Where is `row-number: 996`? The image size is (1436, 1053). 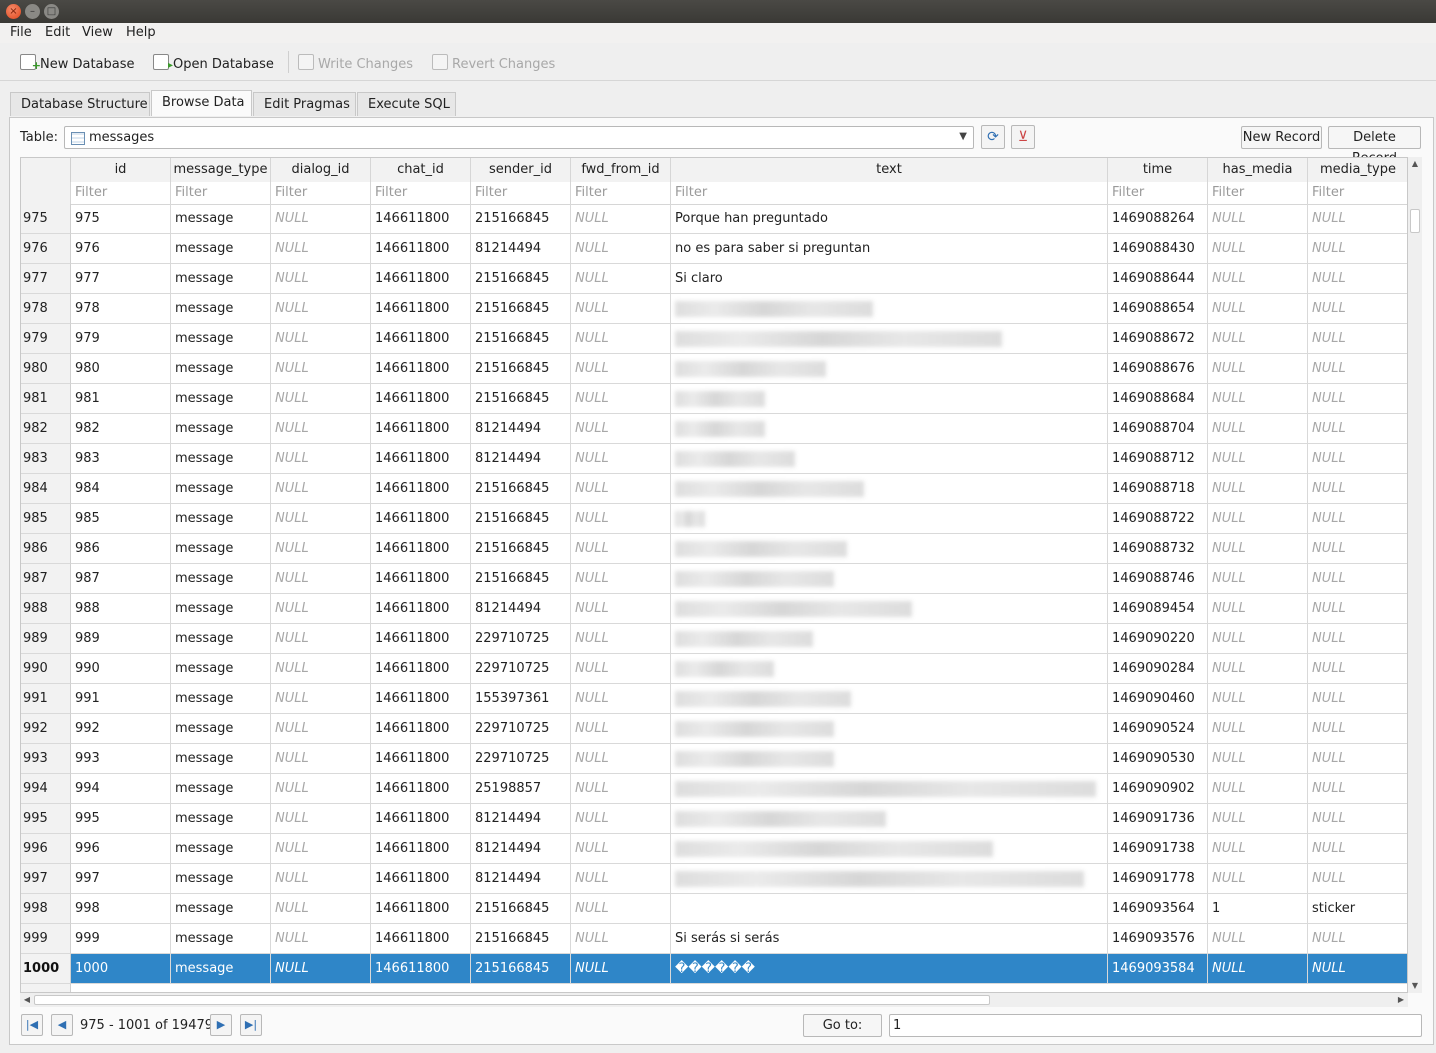
row-number: 996 is located at coordinates (46, 849).